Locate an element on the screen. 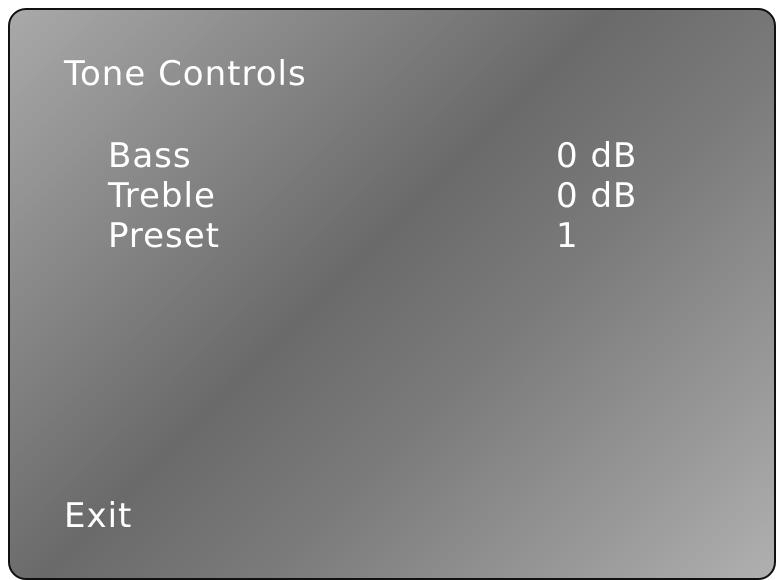 Image resolution: width=776 pixels, height=580 pixels. menu-item-treble: Treble 0 dB is located at coordinates (388, 196).